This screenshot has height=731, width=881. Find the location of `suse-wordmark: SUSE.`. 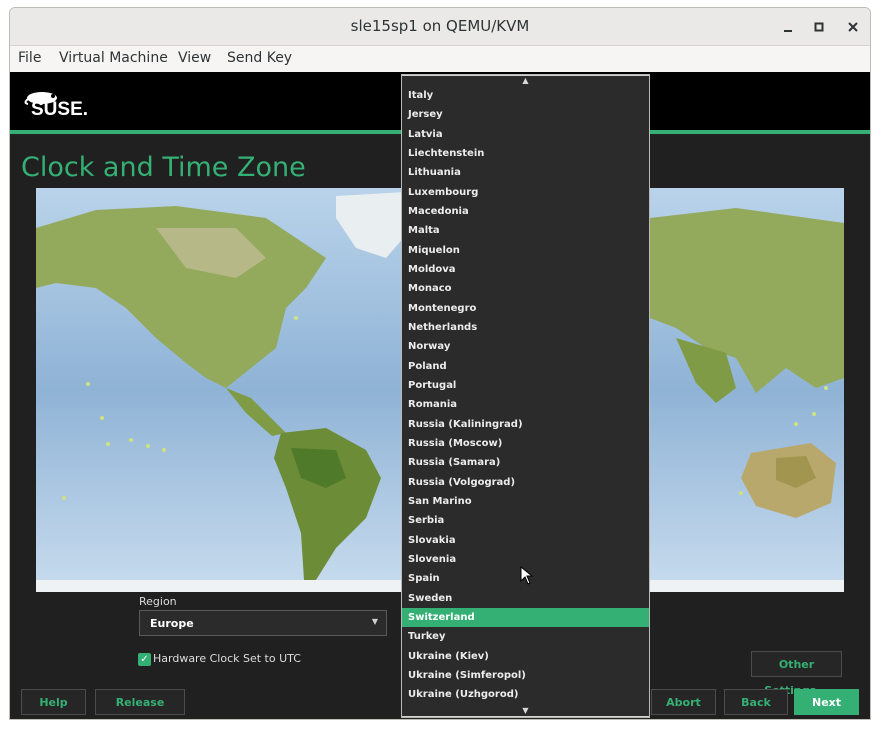

suse-wordmark: SUSE. is located at coordinates (60, 109).